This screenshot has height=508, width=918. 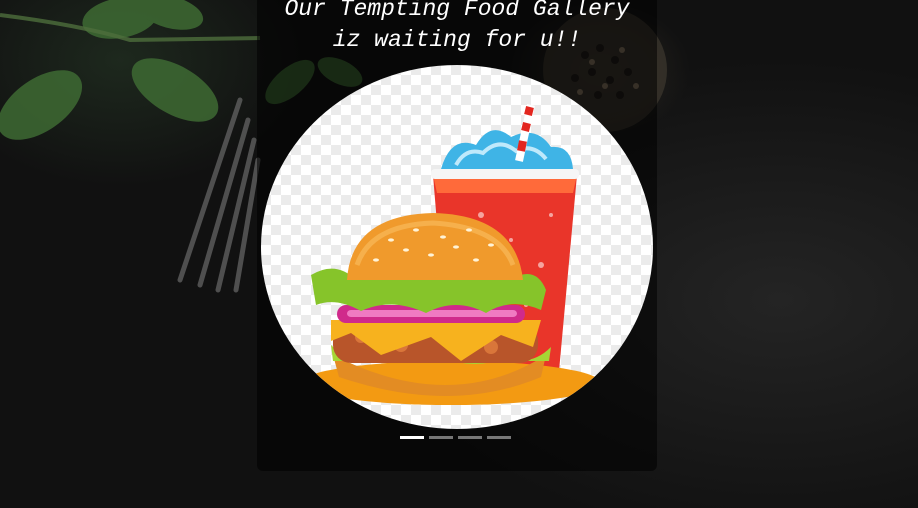 What do you see at coordinates (457, 40) in the screenshot?
I see `gallery-heading-line2: iz waiting for u!!` at bounding box center [457, 40].